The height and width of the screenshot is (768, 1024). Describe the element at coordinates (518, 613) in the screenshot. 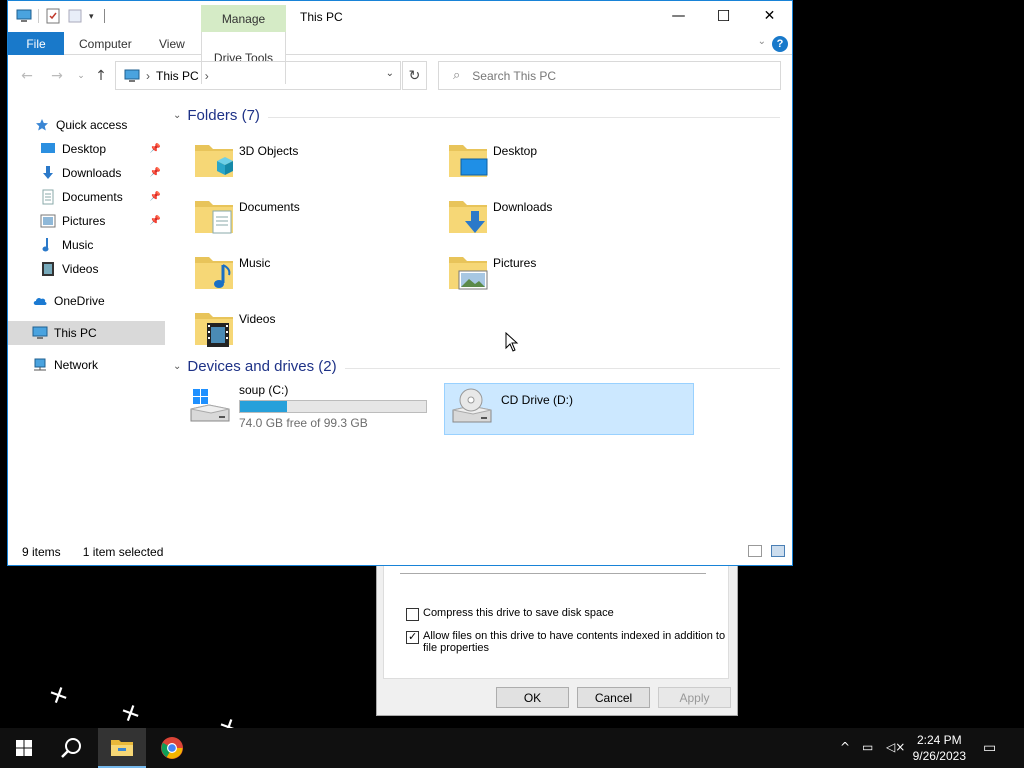

I see `compress-label: Compress this drive to save disk space` at that location.